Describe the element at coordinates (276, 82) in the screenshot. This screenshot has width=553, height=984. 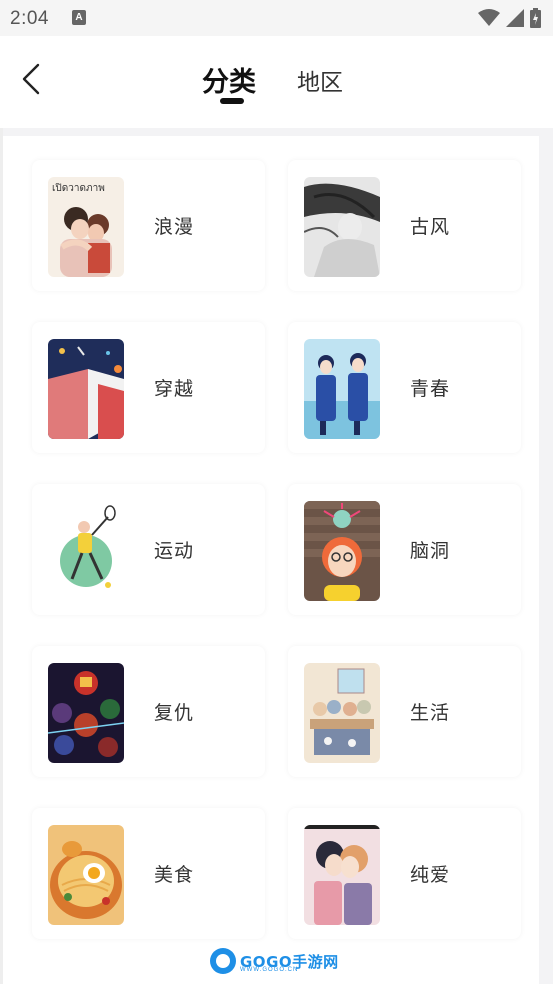
I see `top-nav: 分类 地区` at that location.